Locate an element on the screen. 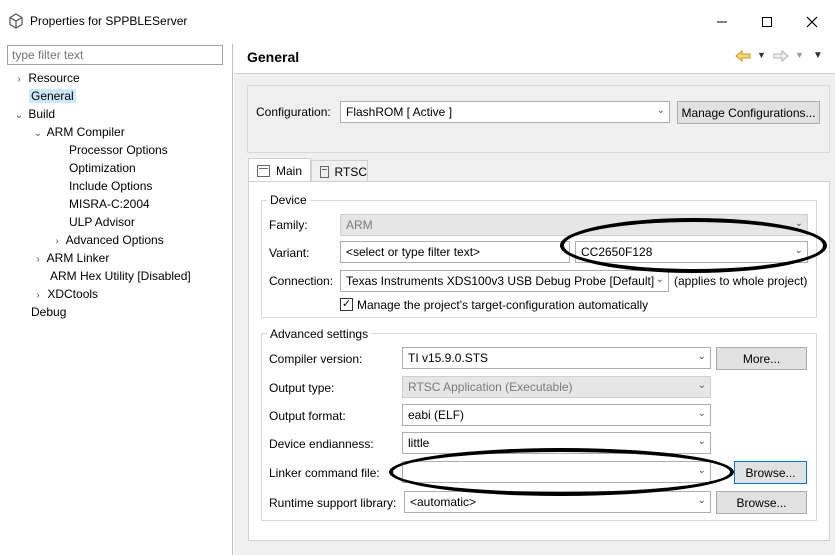 The width and height of the screenshot is (835, 555). page-title: General is located at coordinates (273, 57).